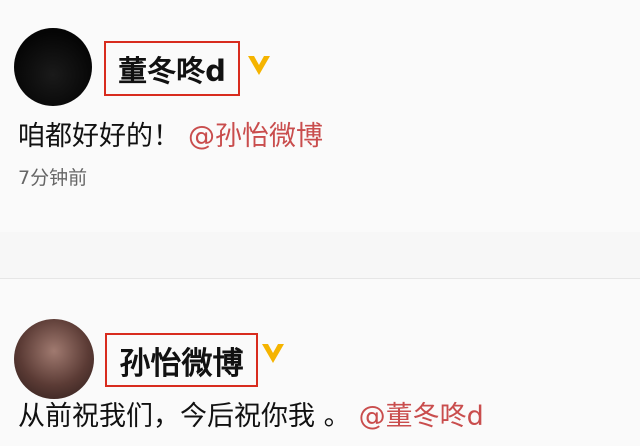  What do you see at coordinates (53, 178) in the screenshot?
I see `timestamp: 7分钟前` at bounding box center [53, 178].